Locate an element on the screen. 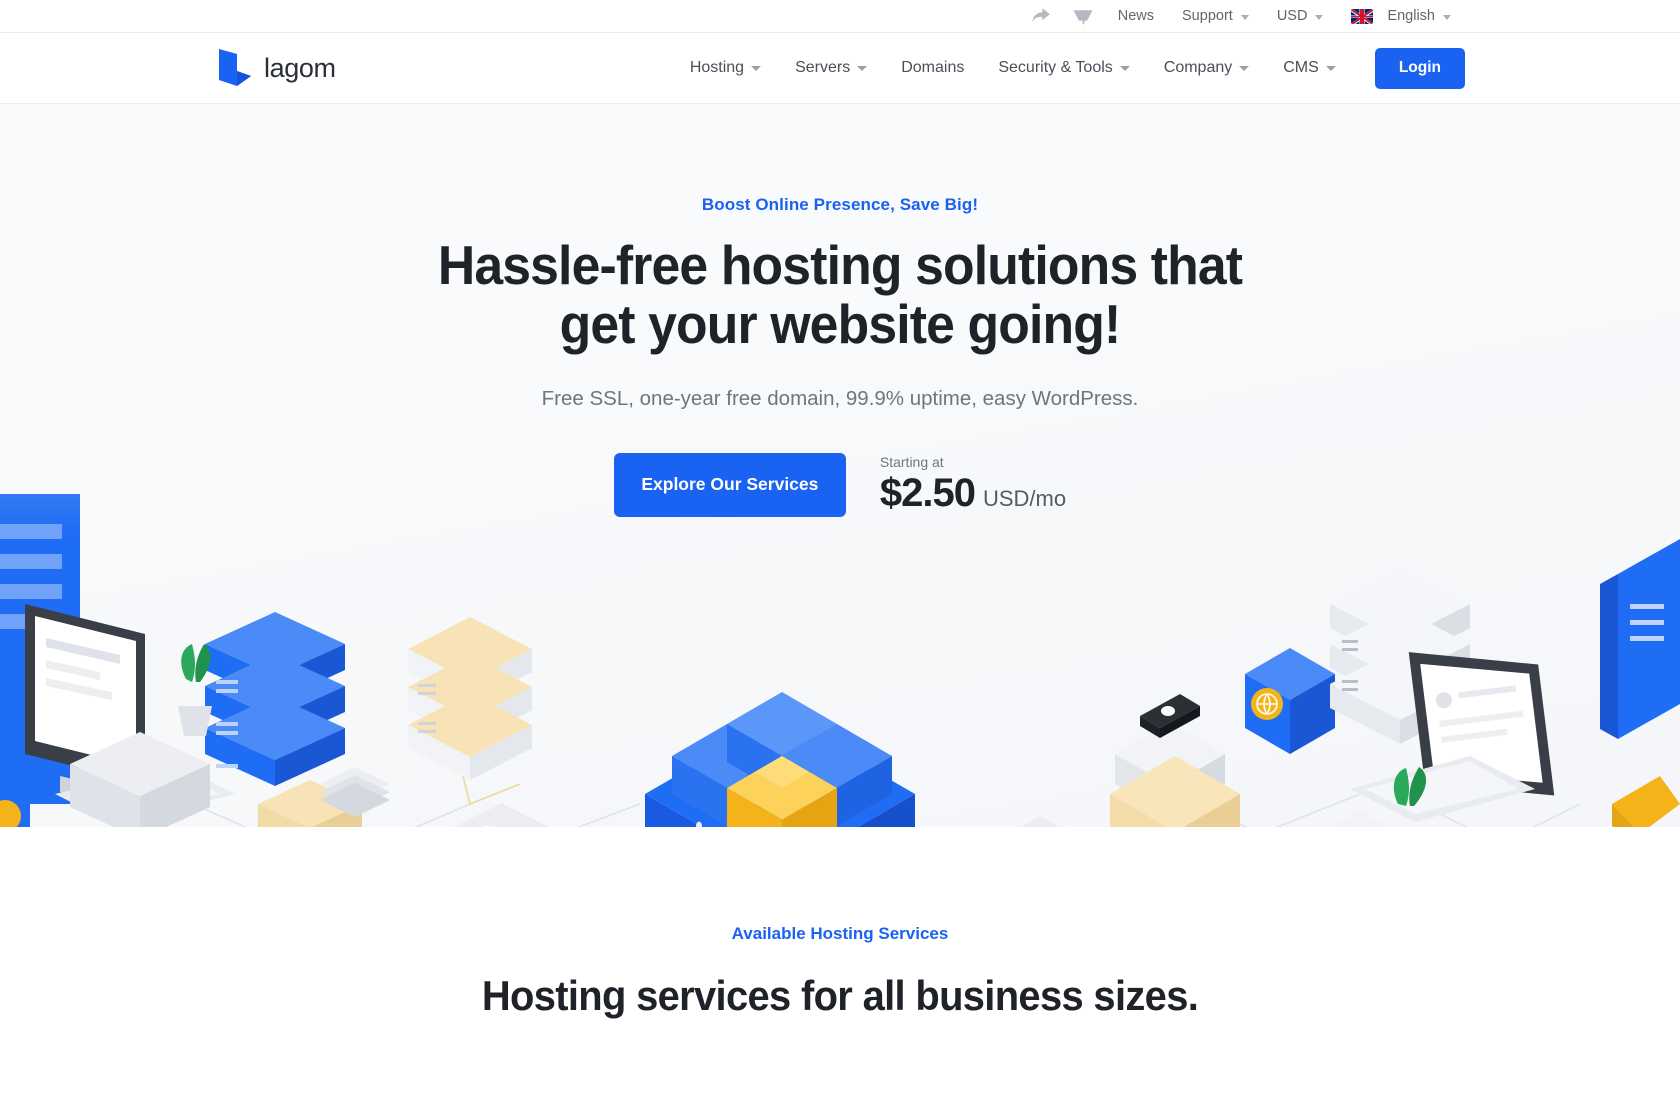  nav-item-company: Company is located at coordinates (1206, 68).